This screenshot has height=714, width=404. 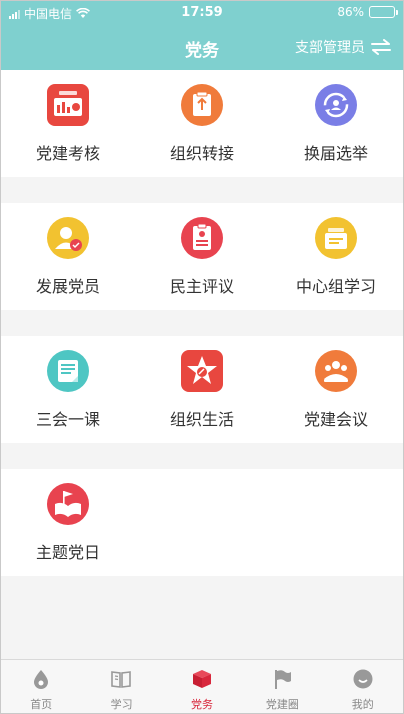 I want to click on battery-icon, so click(x=383, y=12).